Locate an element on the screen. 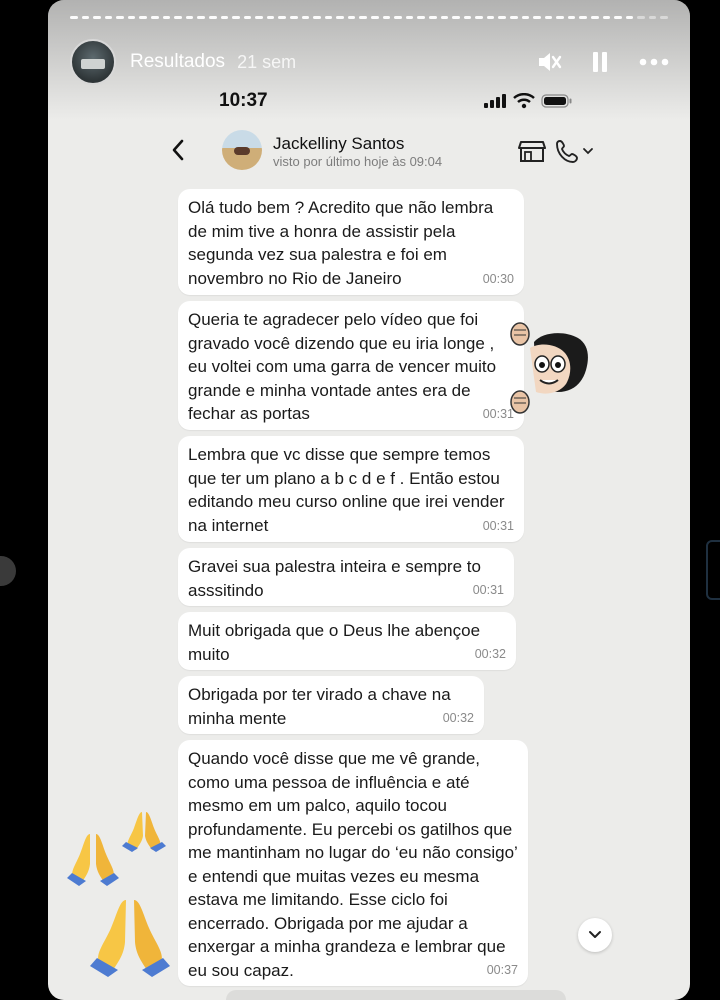  scroll-down-button is located at coordinates (595, 935).